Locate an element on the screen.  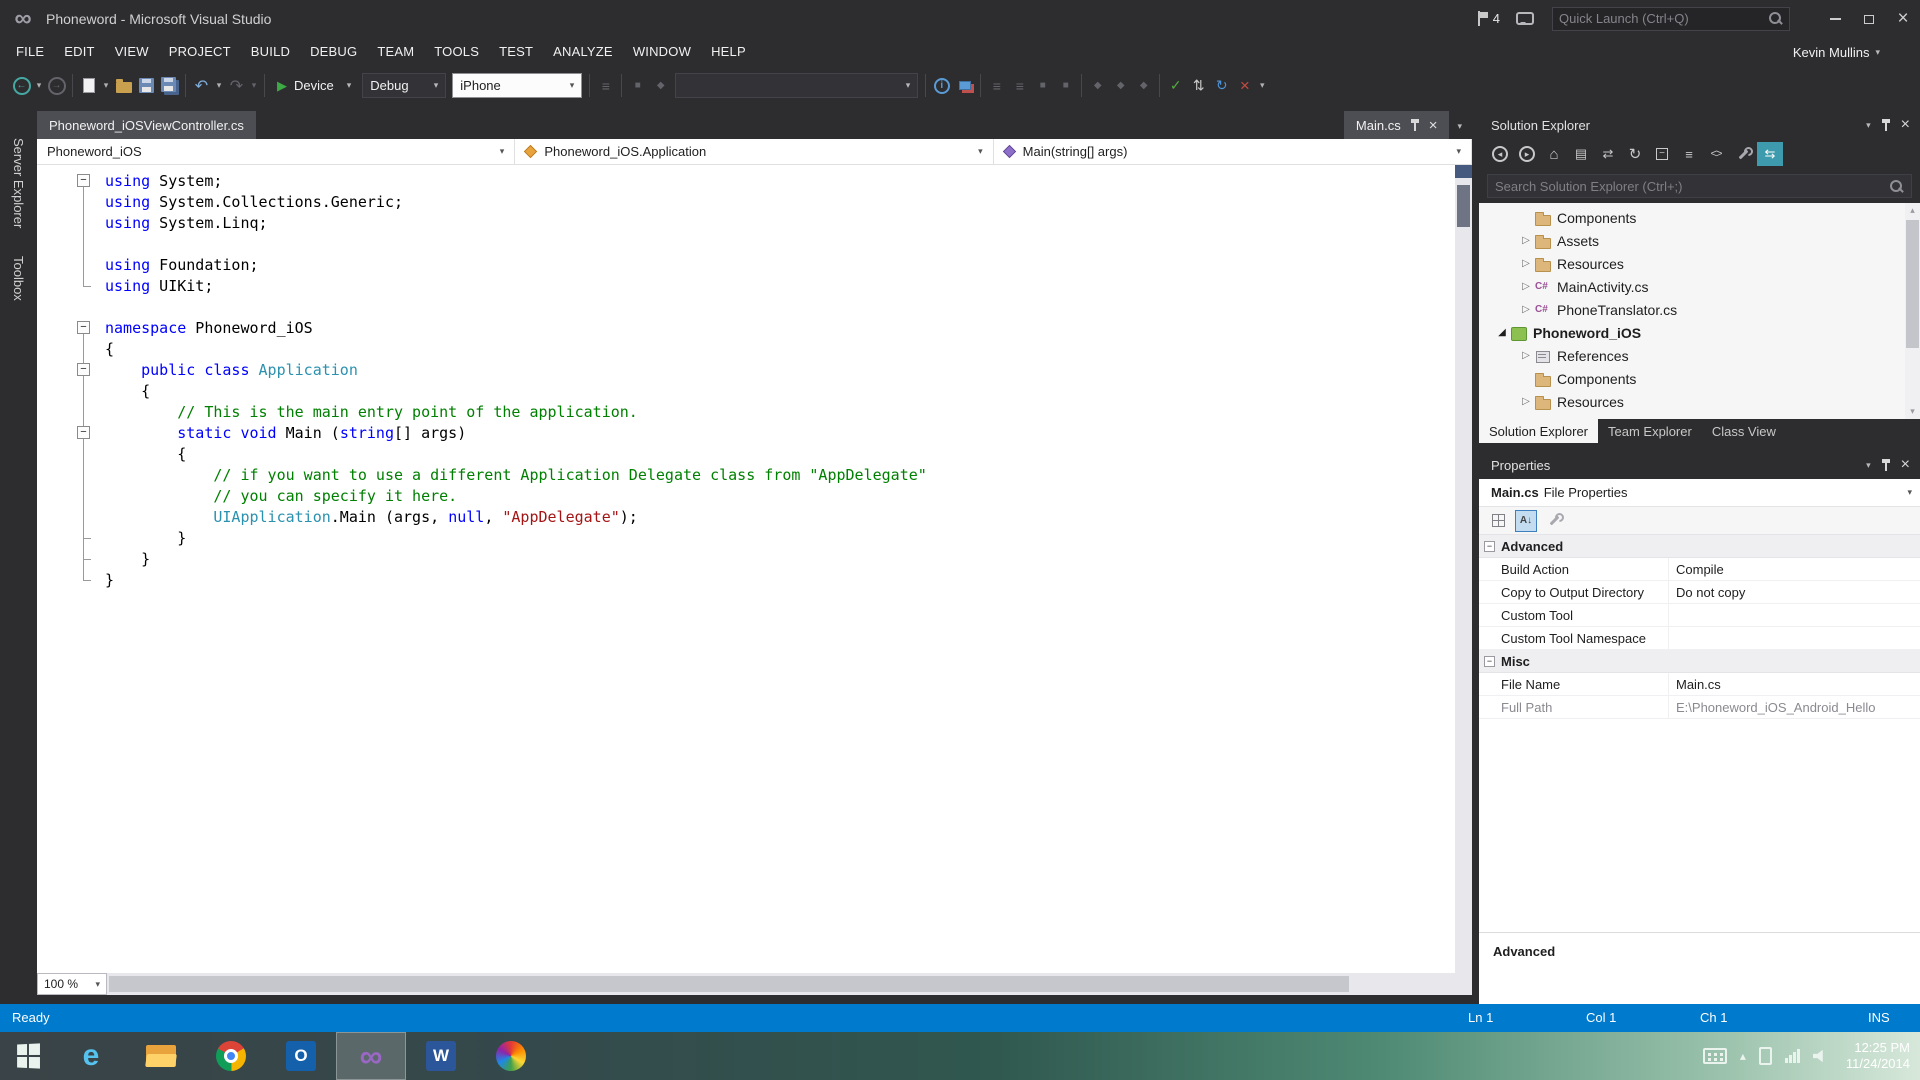
toolbox-tab: Toolbox is located at coordinates (18, 278).